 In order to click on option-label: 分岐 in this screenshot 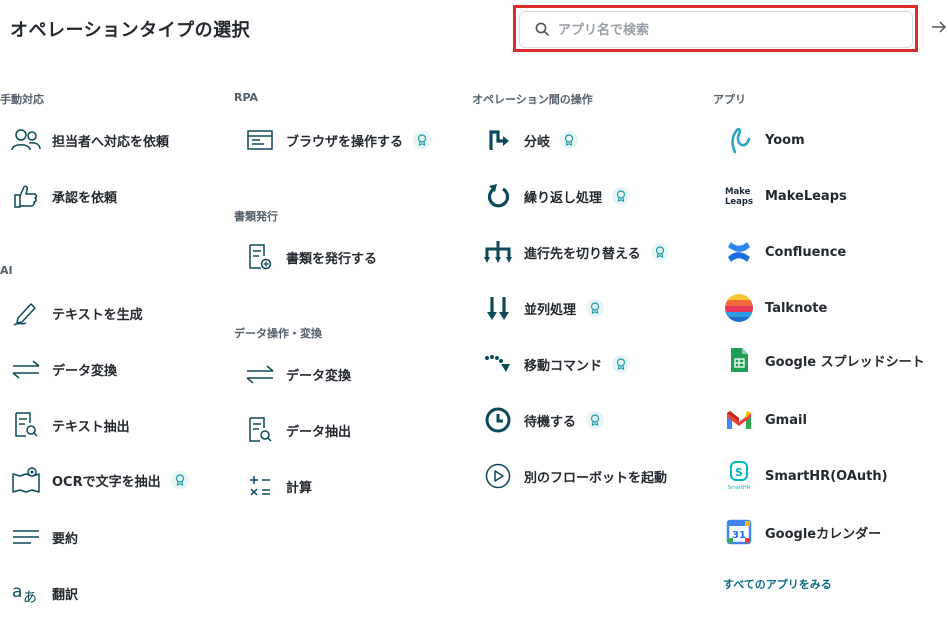, I will do `click(537, 142)`.